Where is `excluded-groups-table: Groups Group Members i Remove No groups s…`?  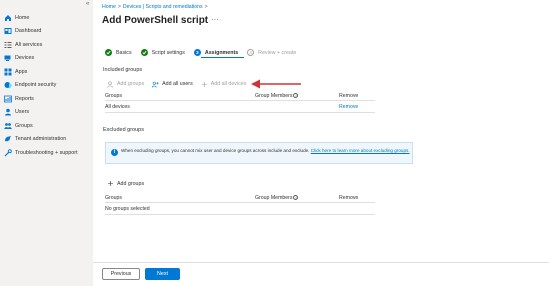
excluded-groups-table: Groups Group Members i Remove No groups s… is located at coordinates (240, 204).